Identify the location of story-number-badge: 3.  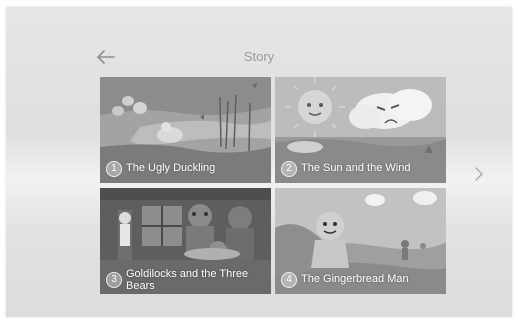
(114, 280).